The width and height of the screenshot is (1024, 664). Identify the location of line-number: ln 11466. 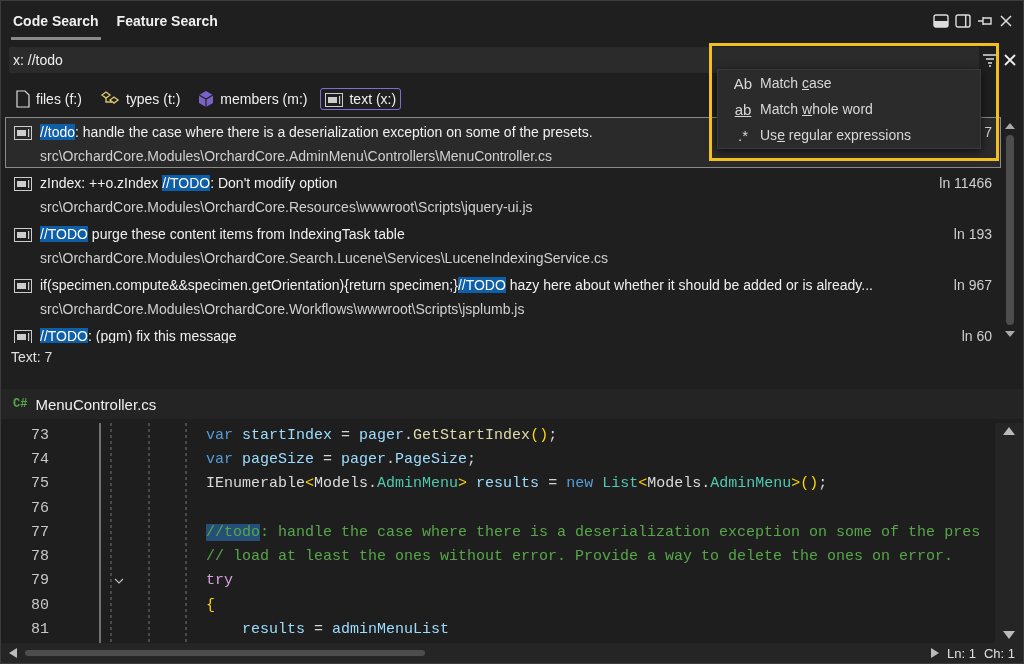
(965, 184).